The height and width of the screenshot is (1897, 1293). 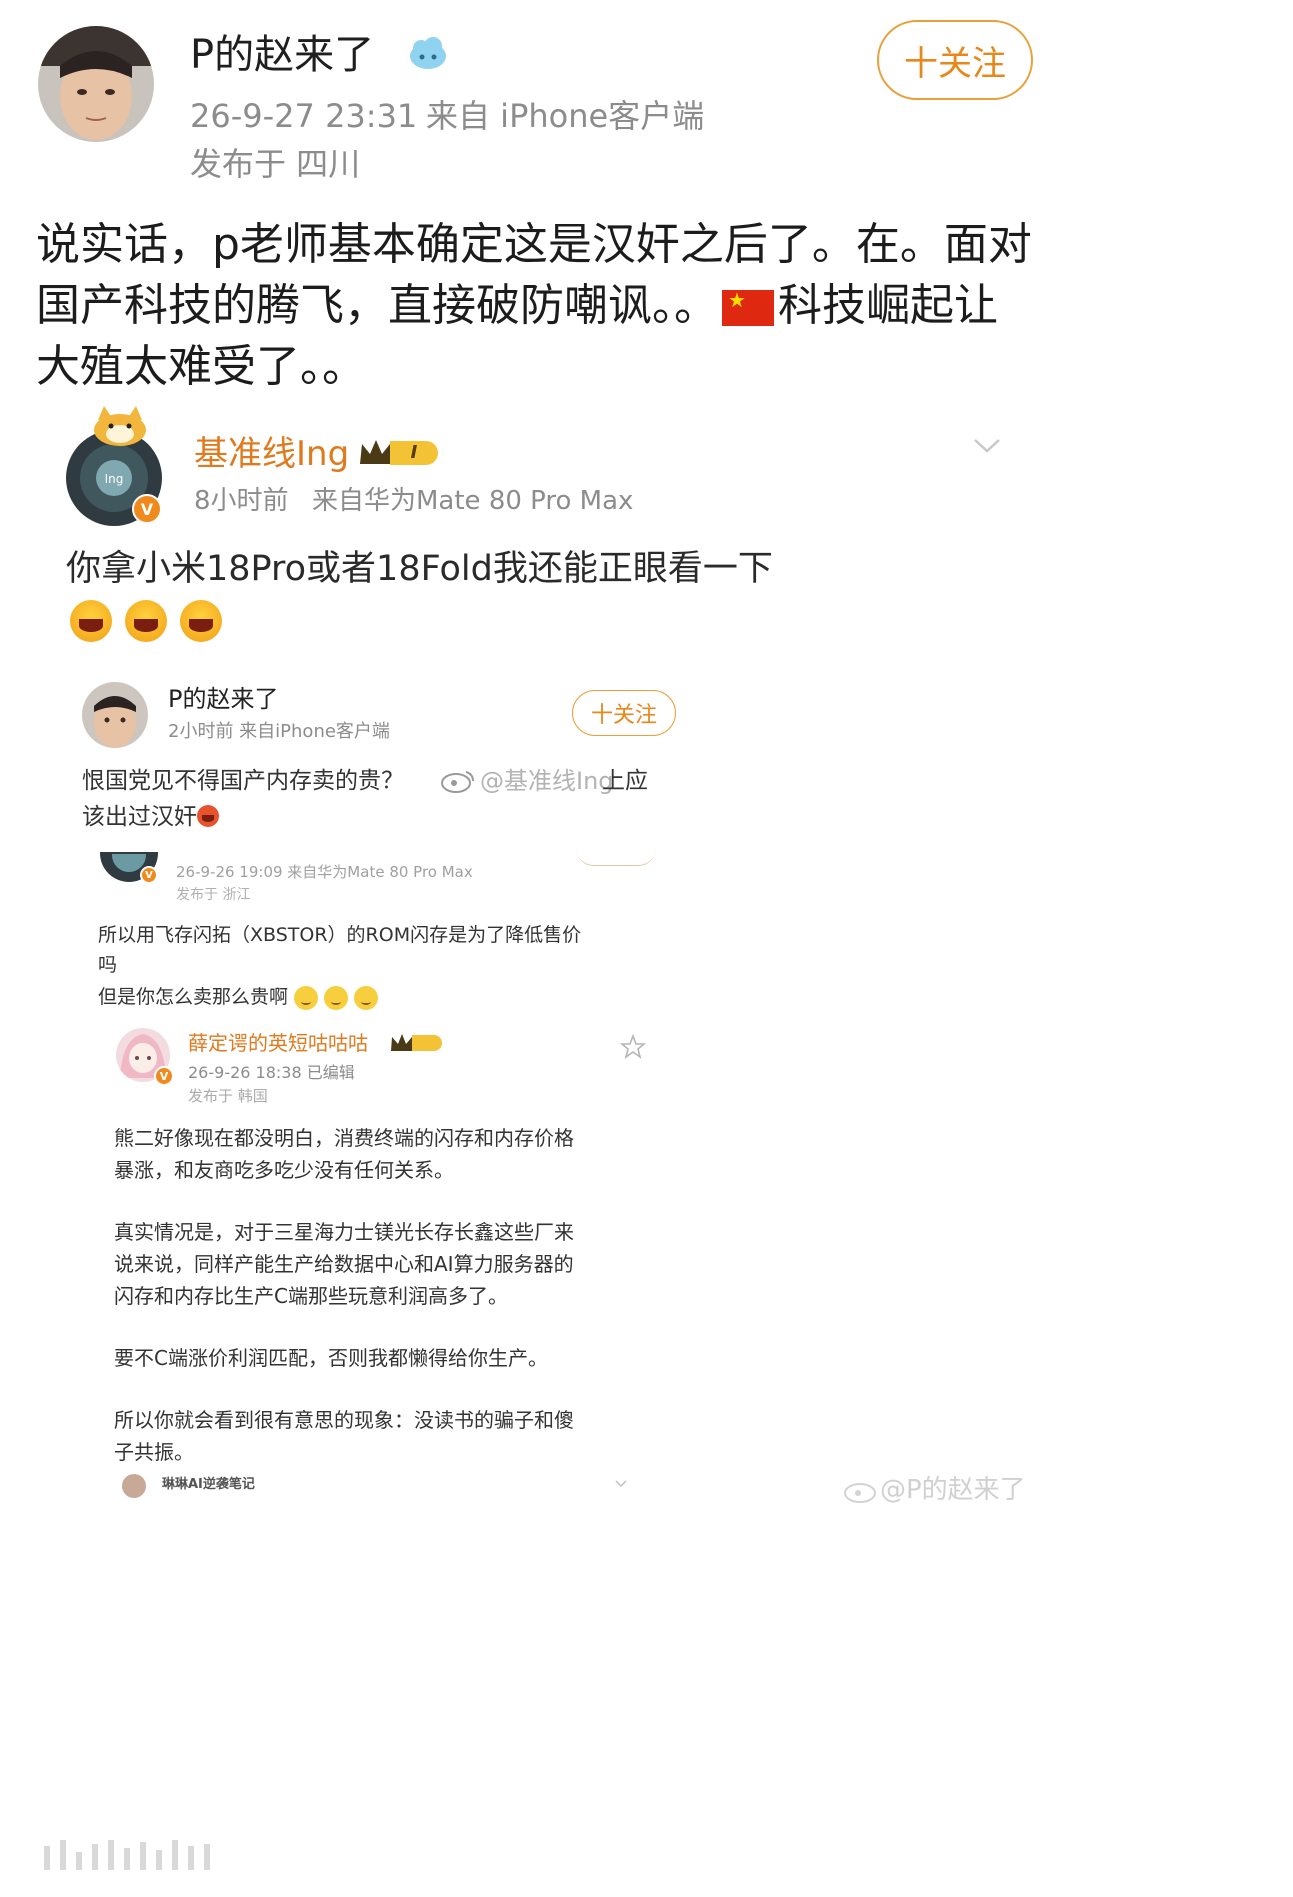 What do you see at coordinates (621, 1481) in the screenshot?
I see `footer-chevron-icon` at bounding box center [621, 1481].